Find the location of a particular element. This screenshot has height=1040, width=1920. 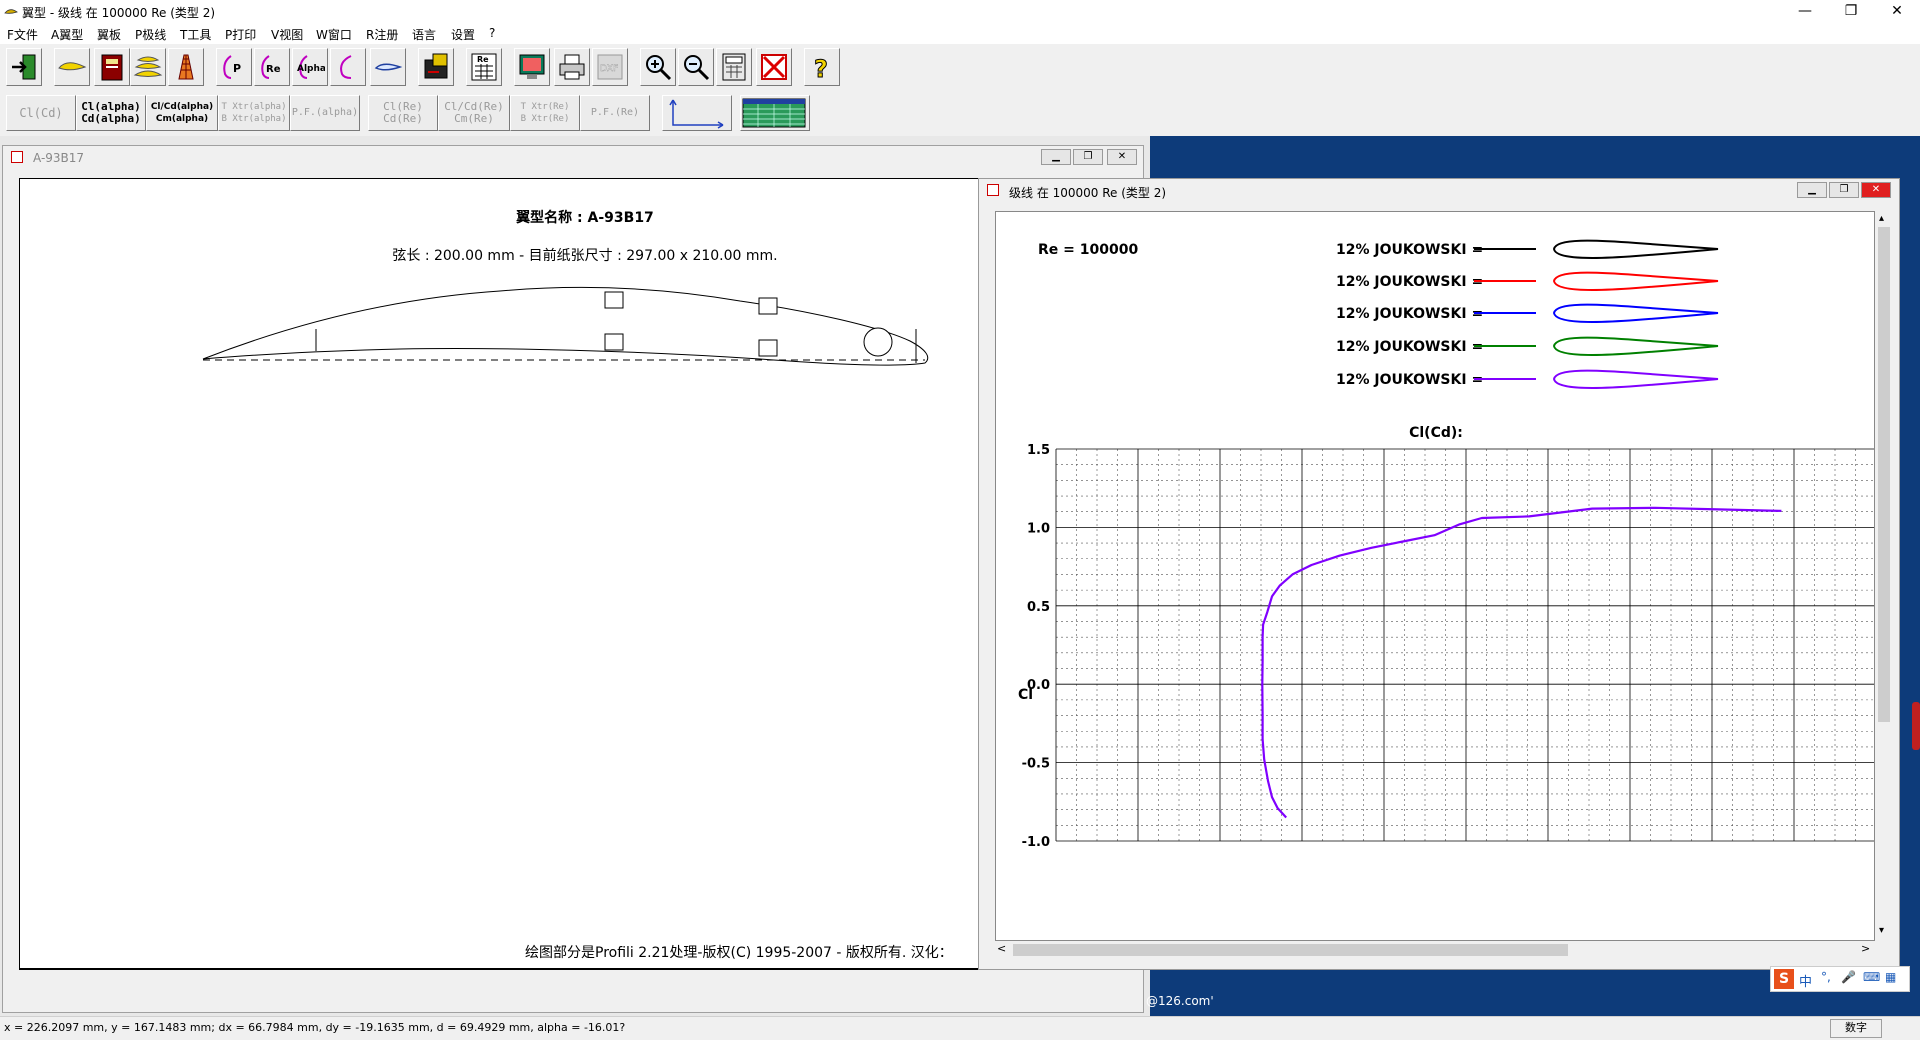

database-icon is located at coordinates (112, 67).